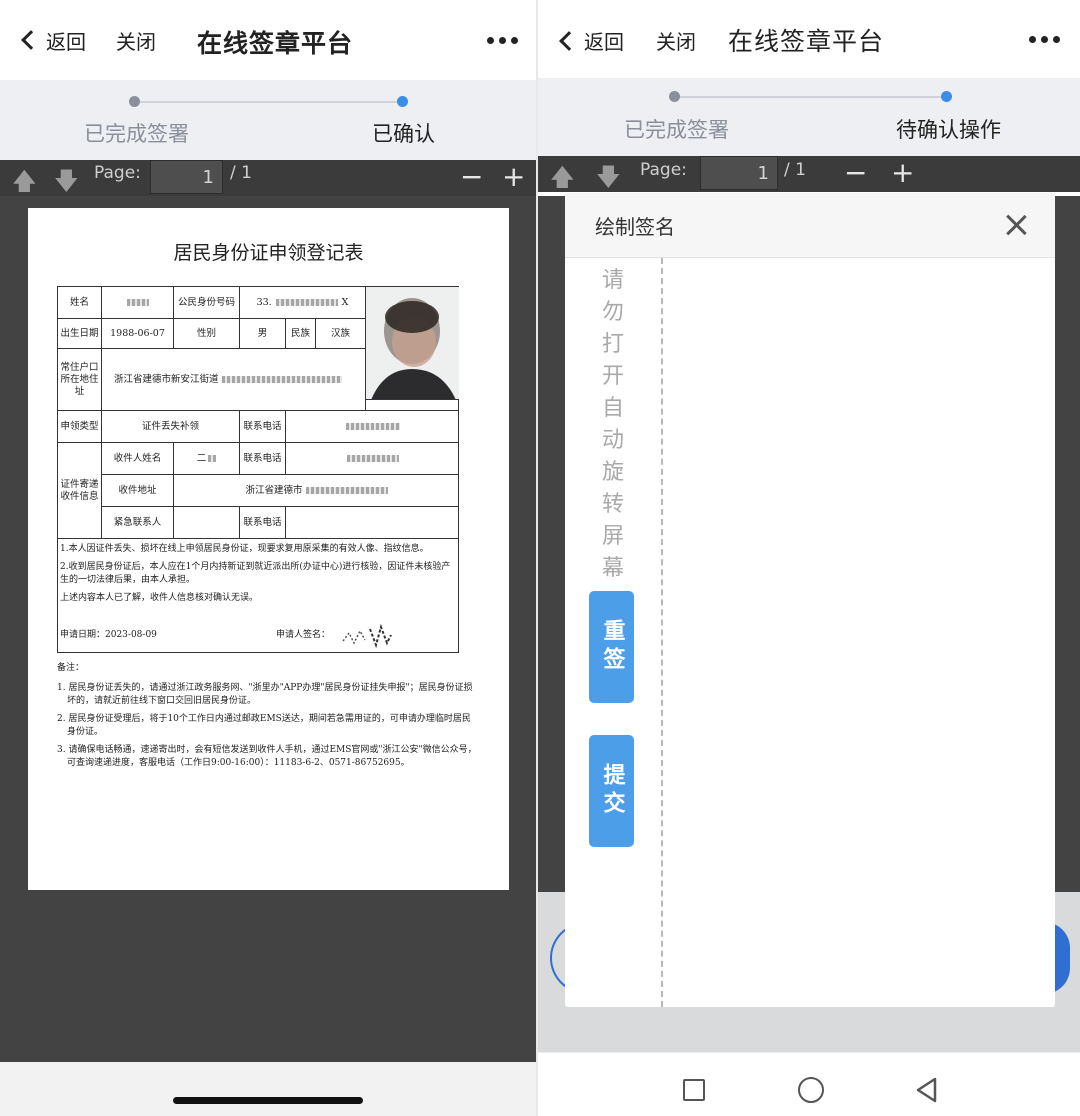 The width and height of the screenshot is (1080, 1116). Describe the element at coordinates (80, 427) in the screenshot. I see `label-apply-type: 申领类型` at that location.